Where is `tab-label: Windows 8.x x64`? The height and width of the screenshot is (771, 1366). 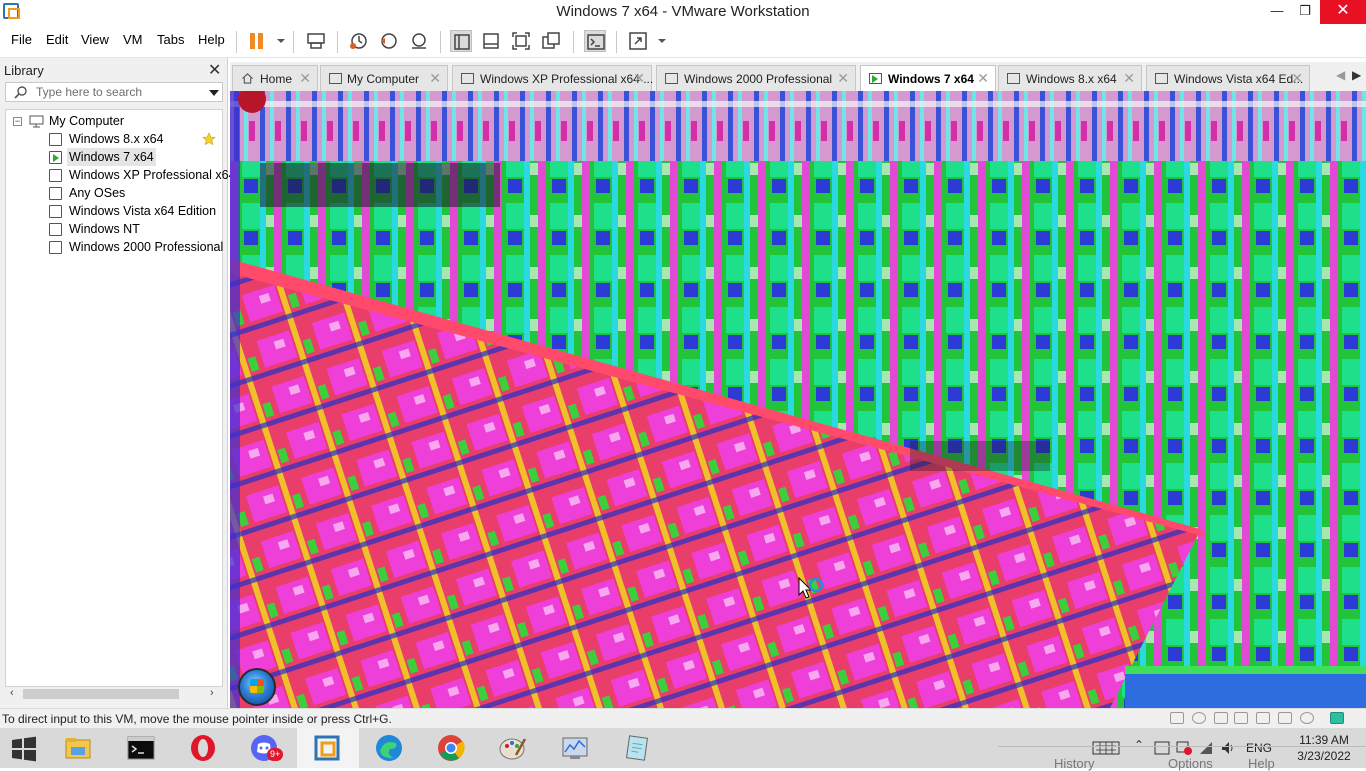
tab-label: Windows 8.x x64 is located at coordinates (1071, 79).